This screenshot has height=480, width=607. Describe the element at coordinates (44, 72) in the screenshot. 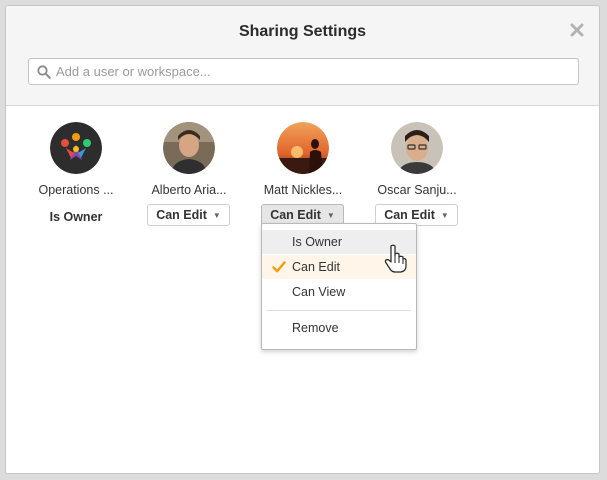

I see `search-icon` at that location.